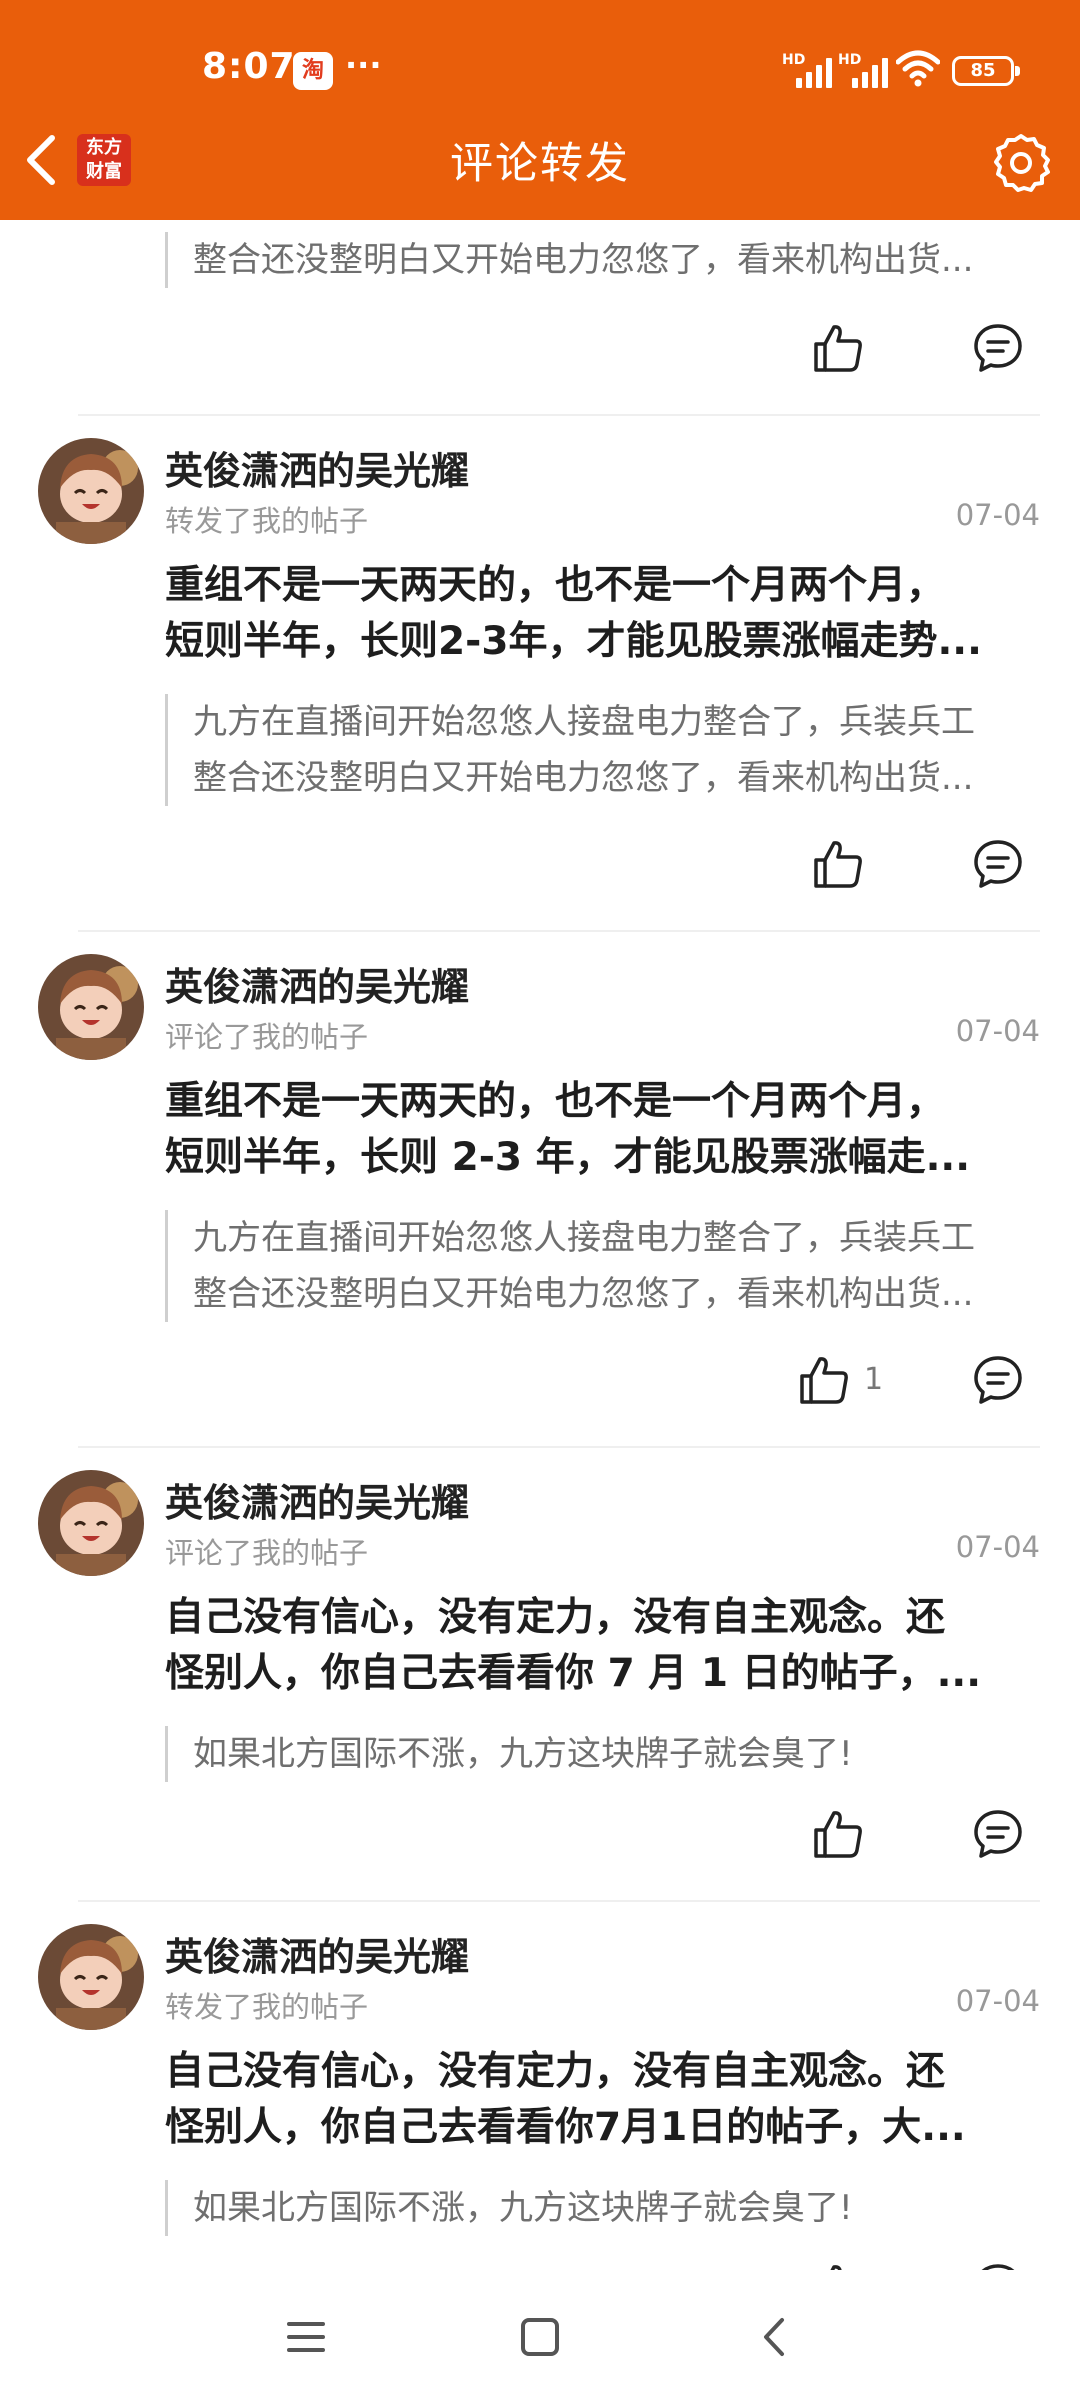 The width and height of the screenshot is (1080, 2400). Describe the element at coordinates (807, 71) in the screenshot. I see `cellular-signal-icon: HD` at that location.